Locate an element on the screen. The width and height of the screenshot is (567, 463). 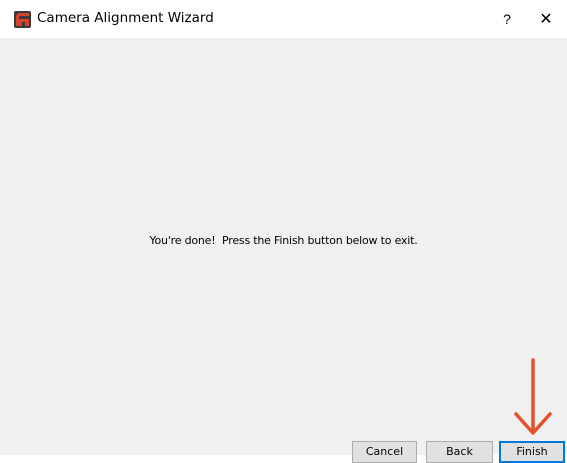
finish-button: Finish is located at coordinates (532, 452).